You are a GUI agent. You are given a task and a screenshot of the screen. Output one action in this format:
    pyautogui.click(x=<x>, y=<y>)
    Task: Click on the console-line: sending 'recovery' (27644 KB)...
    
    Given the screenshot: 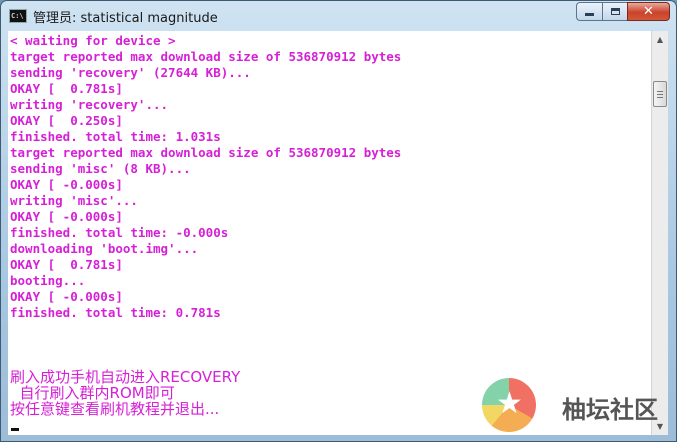 What is the action you would take?
    pyautogui.click(x=130, y=72)
    